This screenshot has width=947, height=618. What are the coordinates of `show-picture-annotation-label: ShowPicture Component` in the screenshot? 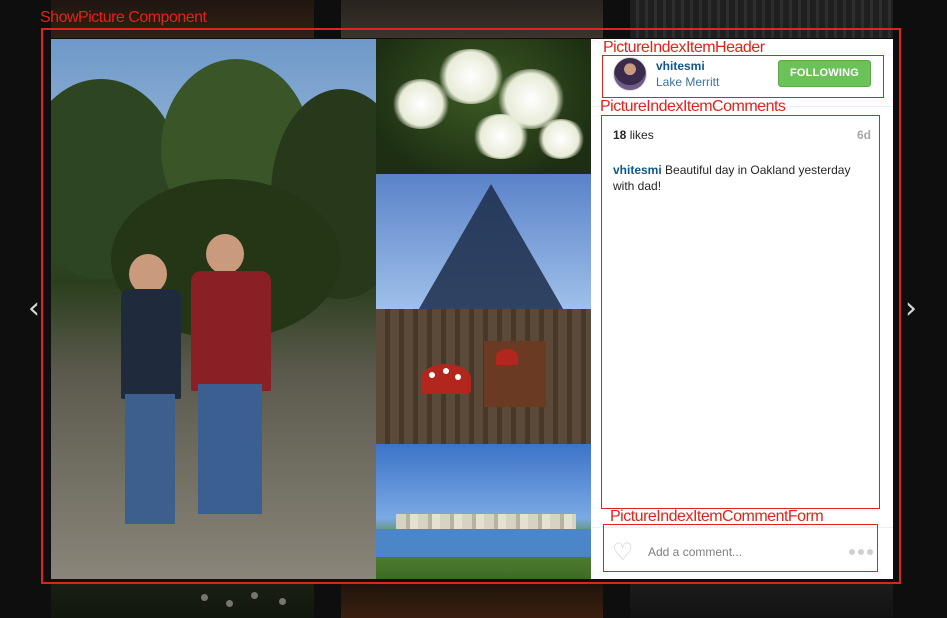 It's located at (123, 17).